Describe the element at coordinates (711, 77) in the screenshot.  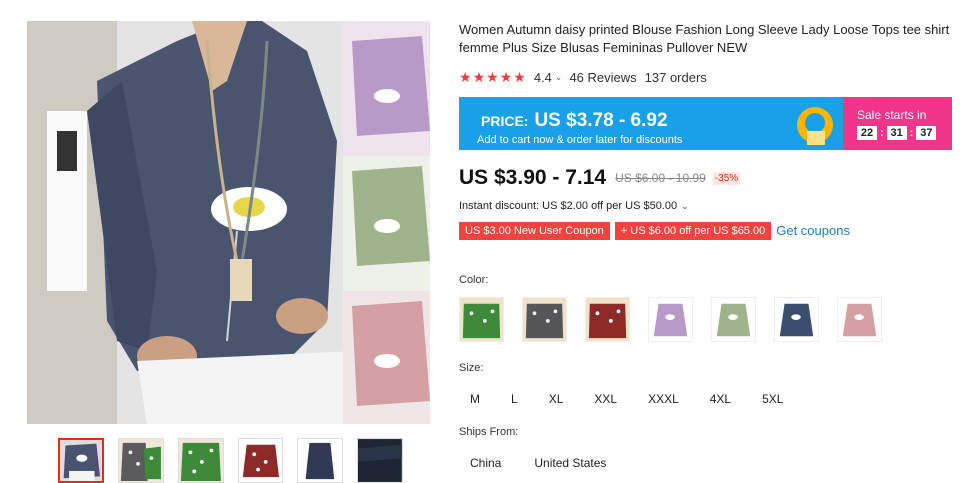
I see `rating-row: ★ ★ ★ ★ ★ 4.4 ⌄ 46 Reviews 137 orders` at that location.